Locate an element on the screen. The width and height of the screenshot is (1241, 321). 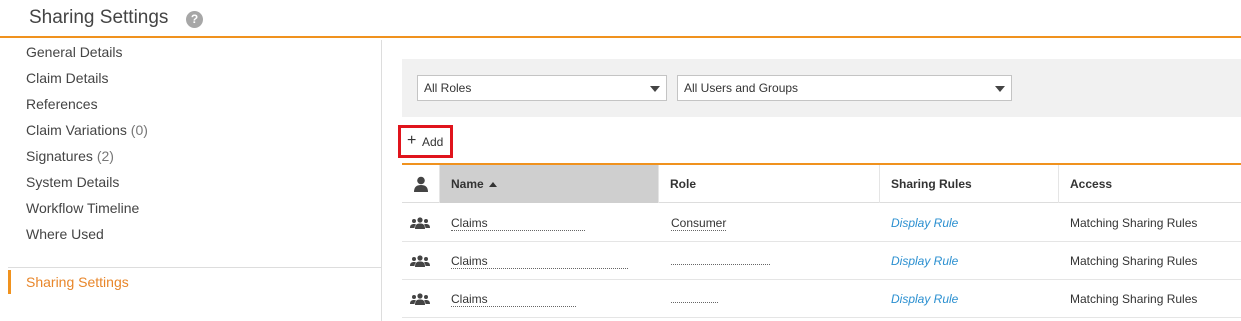
add-button: + Add is located at coordinates (425, 141).